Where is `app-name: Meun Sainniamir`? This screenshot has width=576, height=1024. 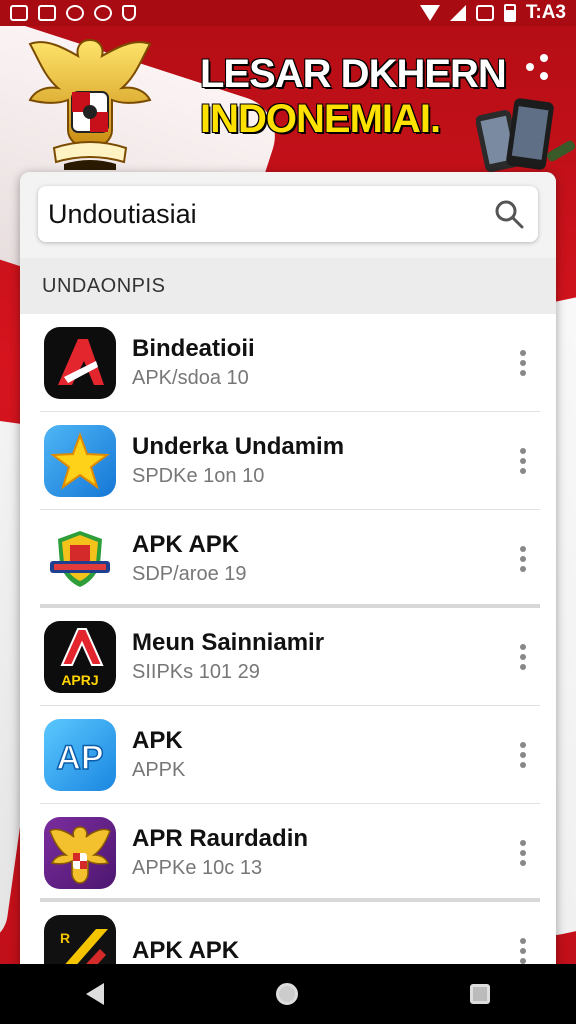
app-name: Meun Sainniamir is located at coordinates (228, 642).